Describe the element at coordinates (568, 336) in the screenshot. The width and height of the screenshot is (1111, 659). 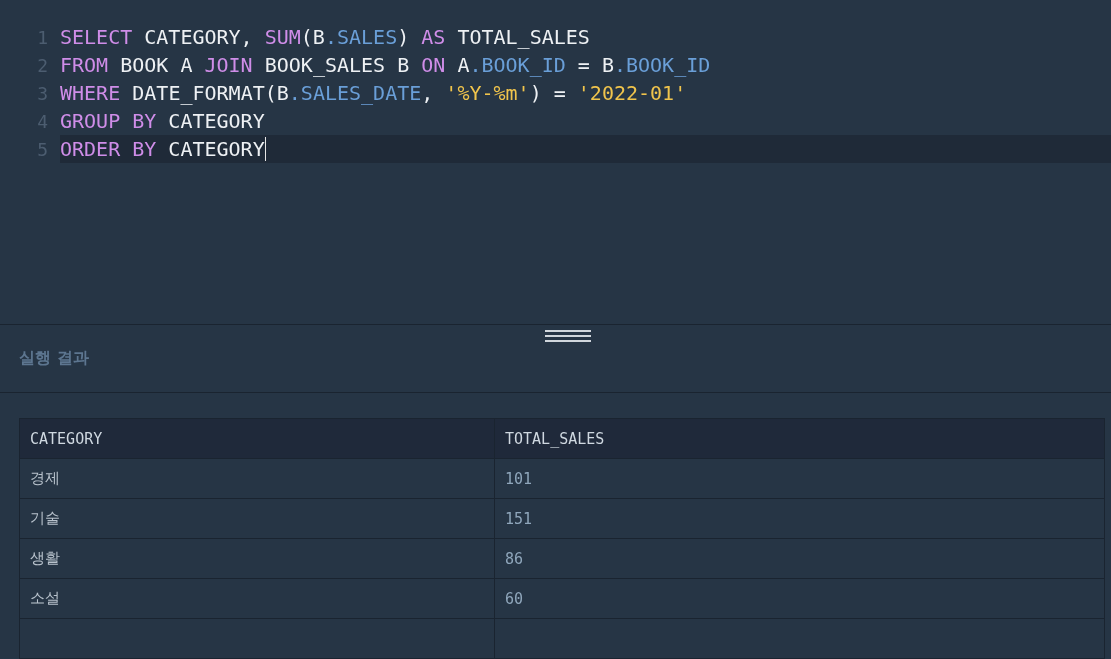
I see `resize-handle-icon` at that location.